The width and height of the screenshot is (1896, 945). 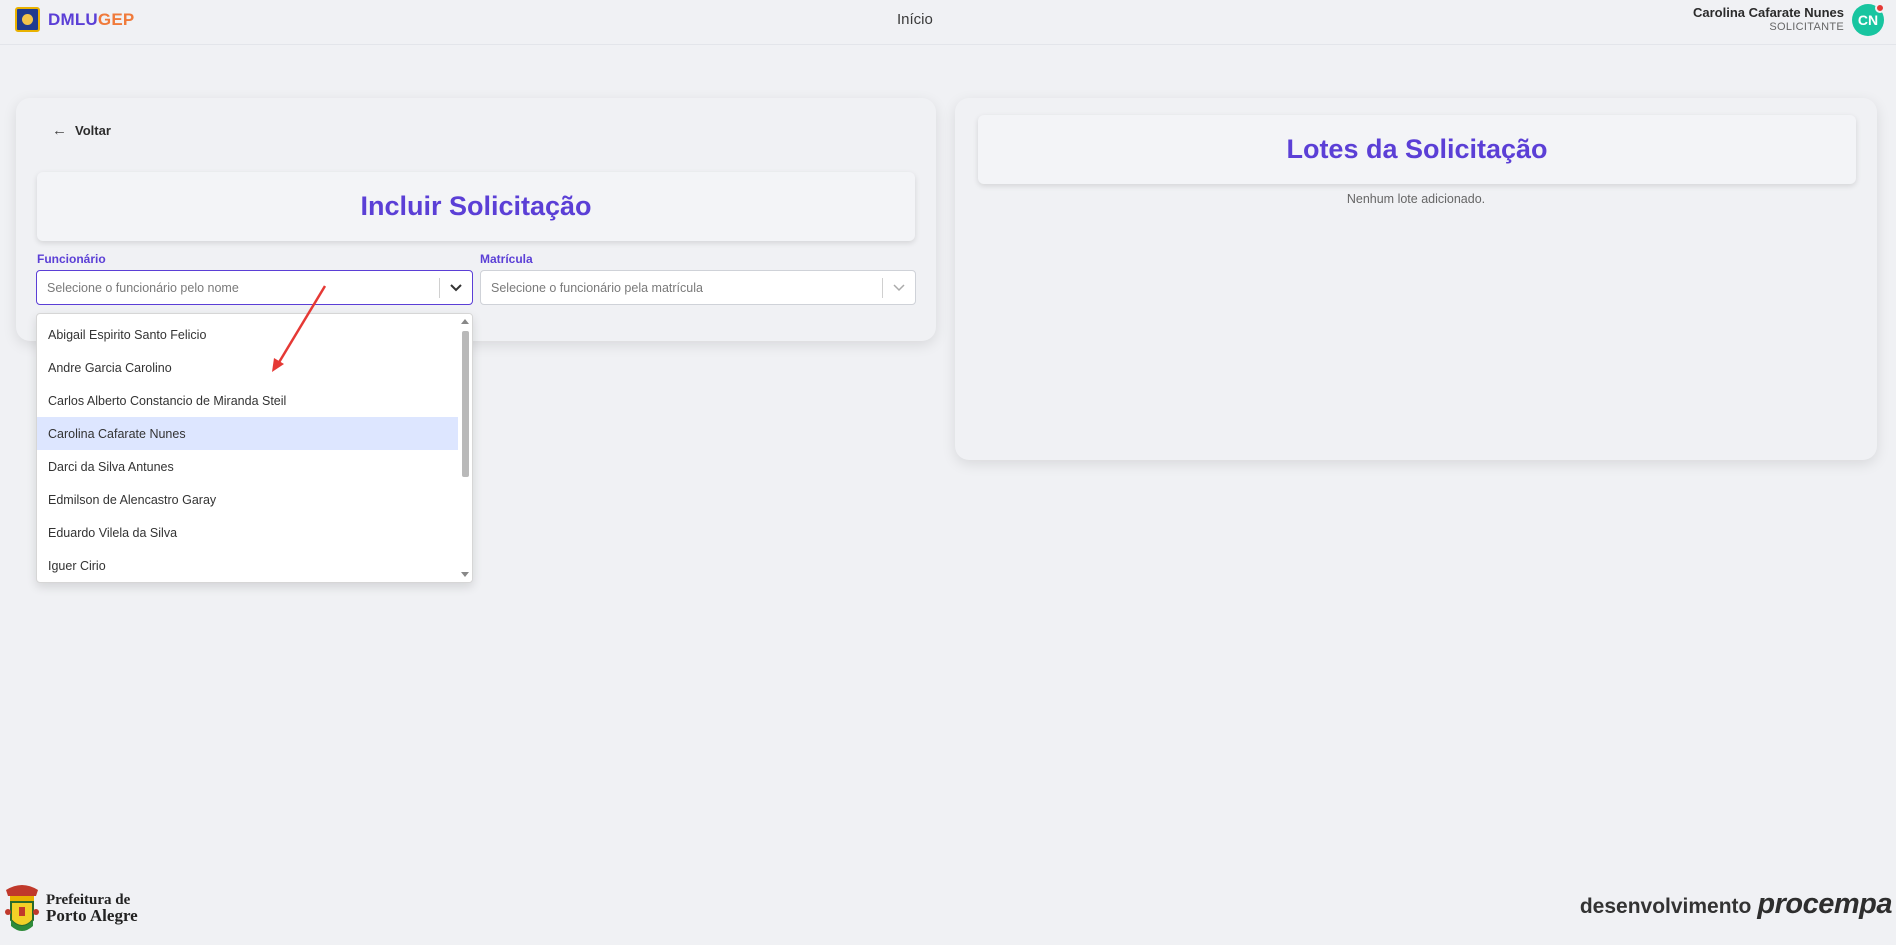 What do you see at coordinates (506, 259) in the screenshot?
I see `matricula-label: Matrícula` at bounding box center [506, 259].